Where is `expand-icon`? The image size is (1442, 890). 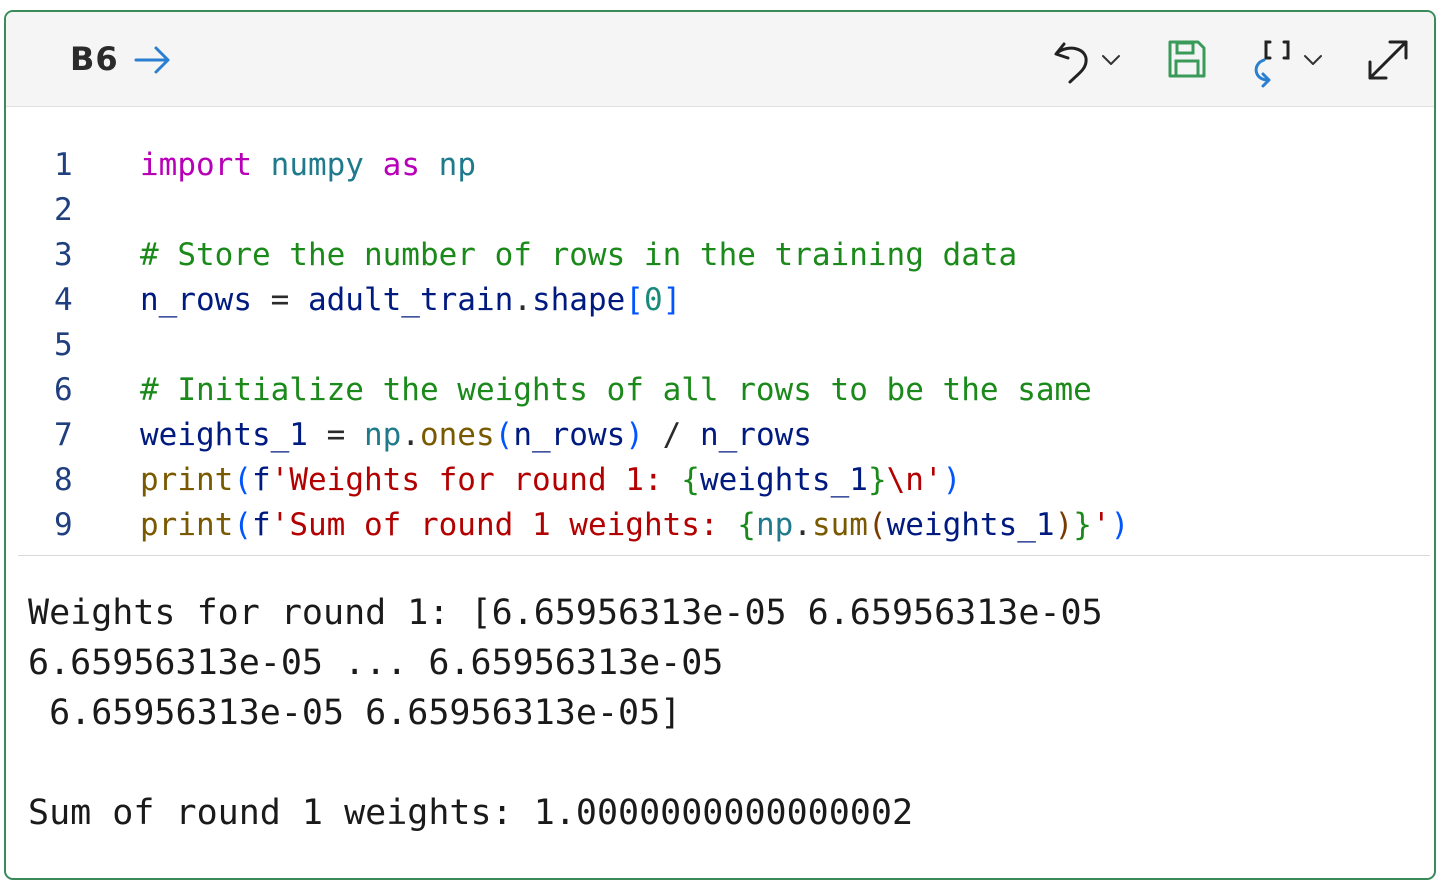
expand-icon is located at coordinates (1388, 60).